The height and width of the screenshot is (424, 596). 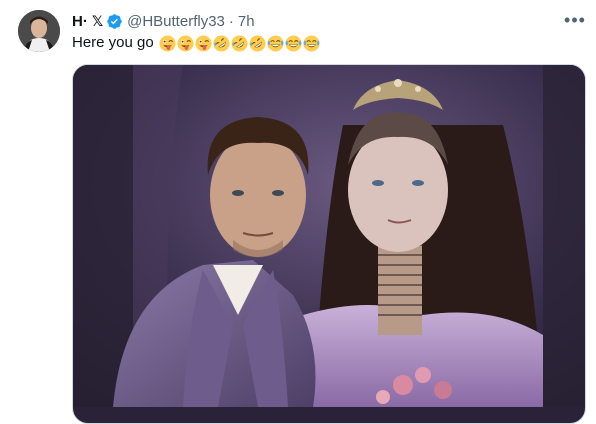 What do you see at coordinates (246, 21) in the screenshot?
I see `timestamp: 7h` at bounding box center [246, 21].